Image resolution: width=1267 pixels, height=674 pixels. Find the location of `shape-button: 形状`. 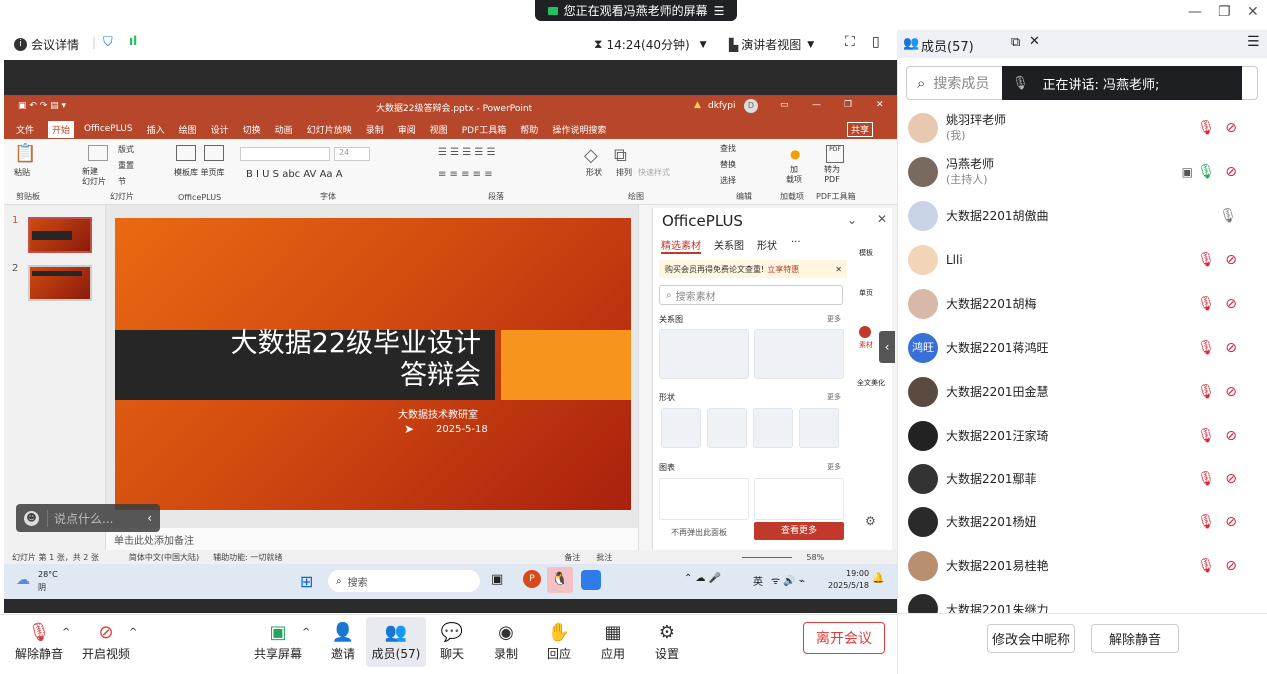

shape-button: 形状 is located at coordinates (594, 172).